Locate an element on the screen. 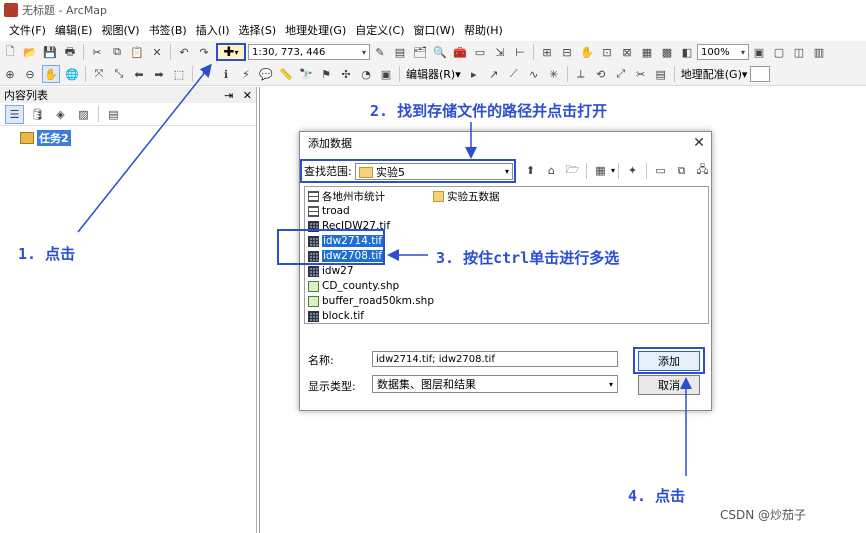 The height and width of the screenshot is (533, 866). html-popup-icon: 💬 is located at coordinates (266, 74).